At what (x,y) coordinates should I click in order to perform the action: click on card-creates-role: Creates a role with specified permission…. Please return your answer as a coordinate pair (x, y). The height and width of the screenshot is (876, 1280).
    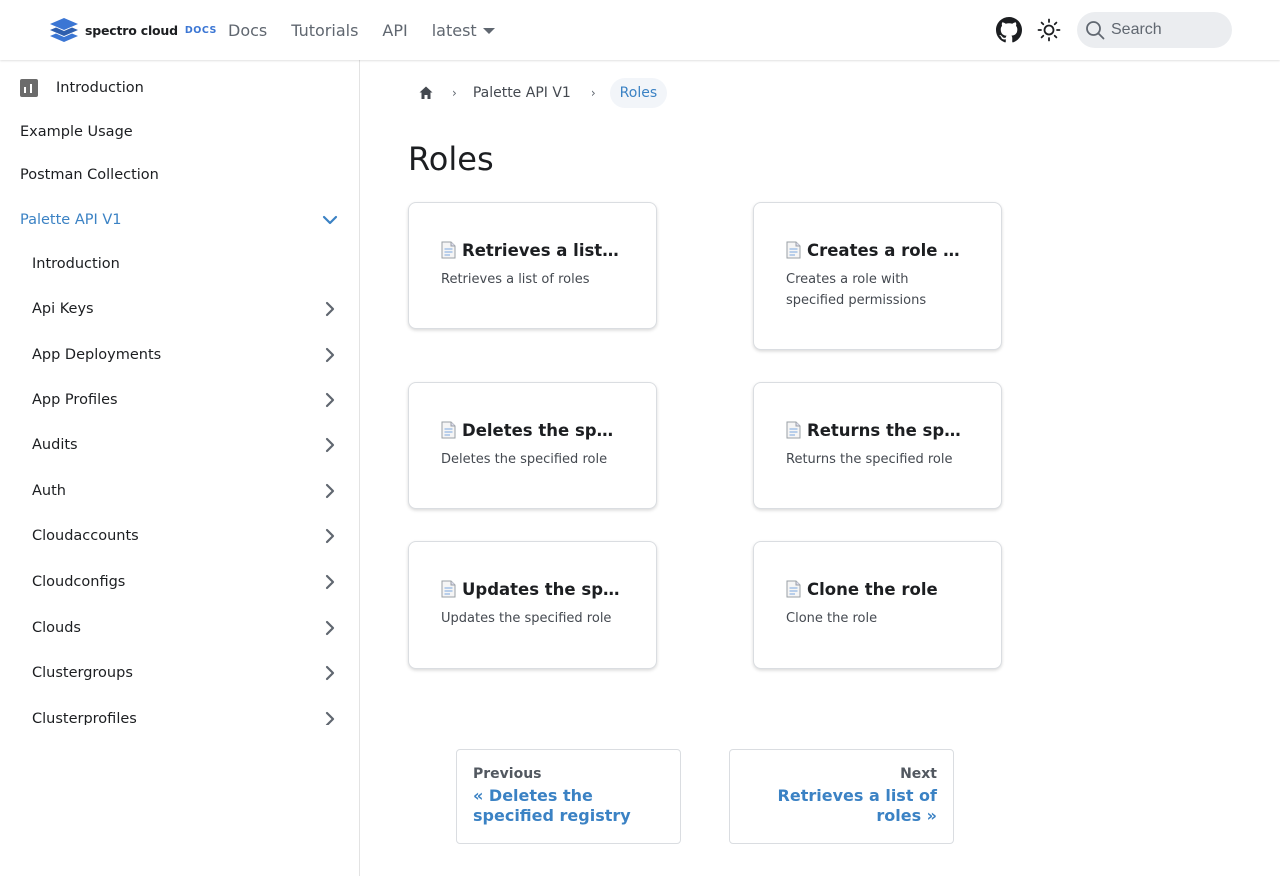
    Looking at the image, I should click on (877, 276).